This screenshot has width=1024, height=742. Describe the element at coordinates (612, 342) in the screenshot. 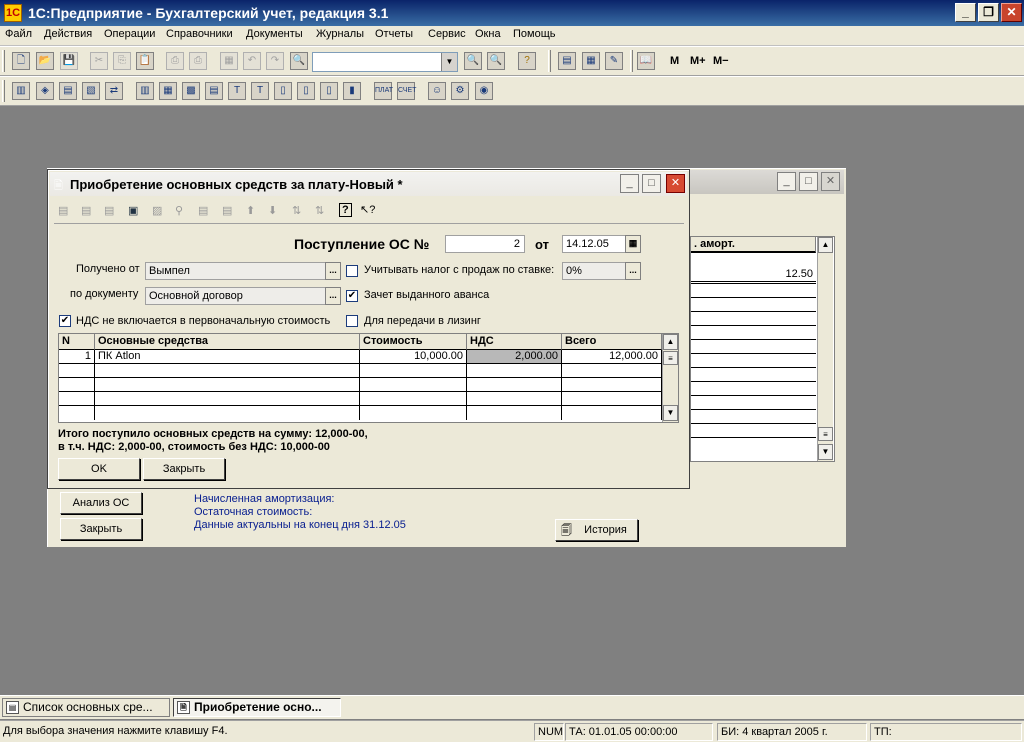

I see `col-total-header: Всего` at that location.